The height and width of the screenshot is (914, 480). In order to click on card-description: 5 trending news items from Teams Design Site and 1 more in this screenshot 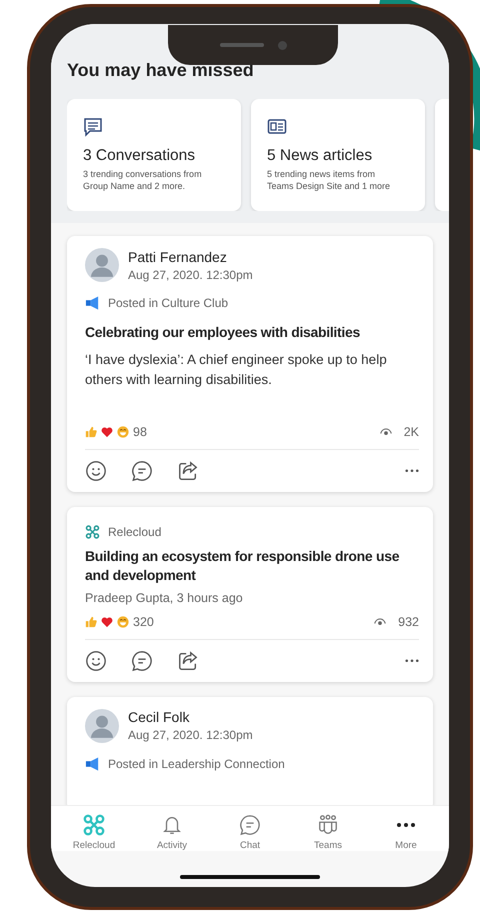, I will do `click(329, 180)`.